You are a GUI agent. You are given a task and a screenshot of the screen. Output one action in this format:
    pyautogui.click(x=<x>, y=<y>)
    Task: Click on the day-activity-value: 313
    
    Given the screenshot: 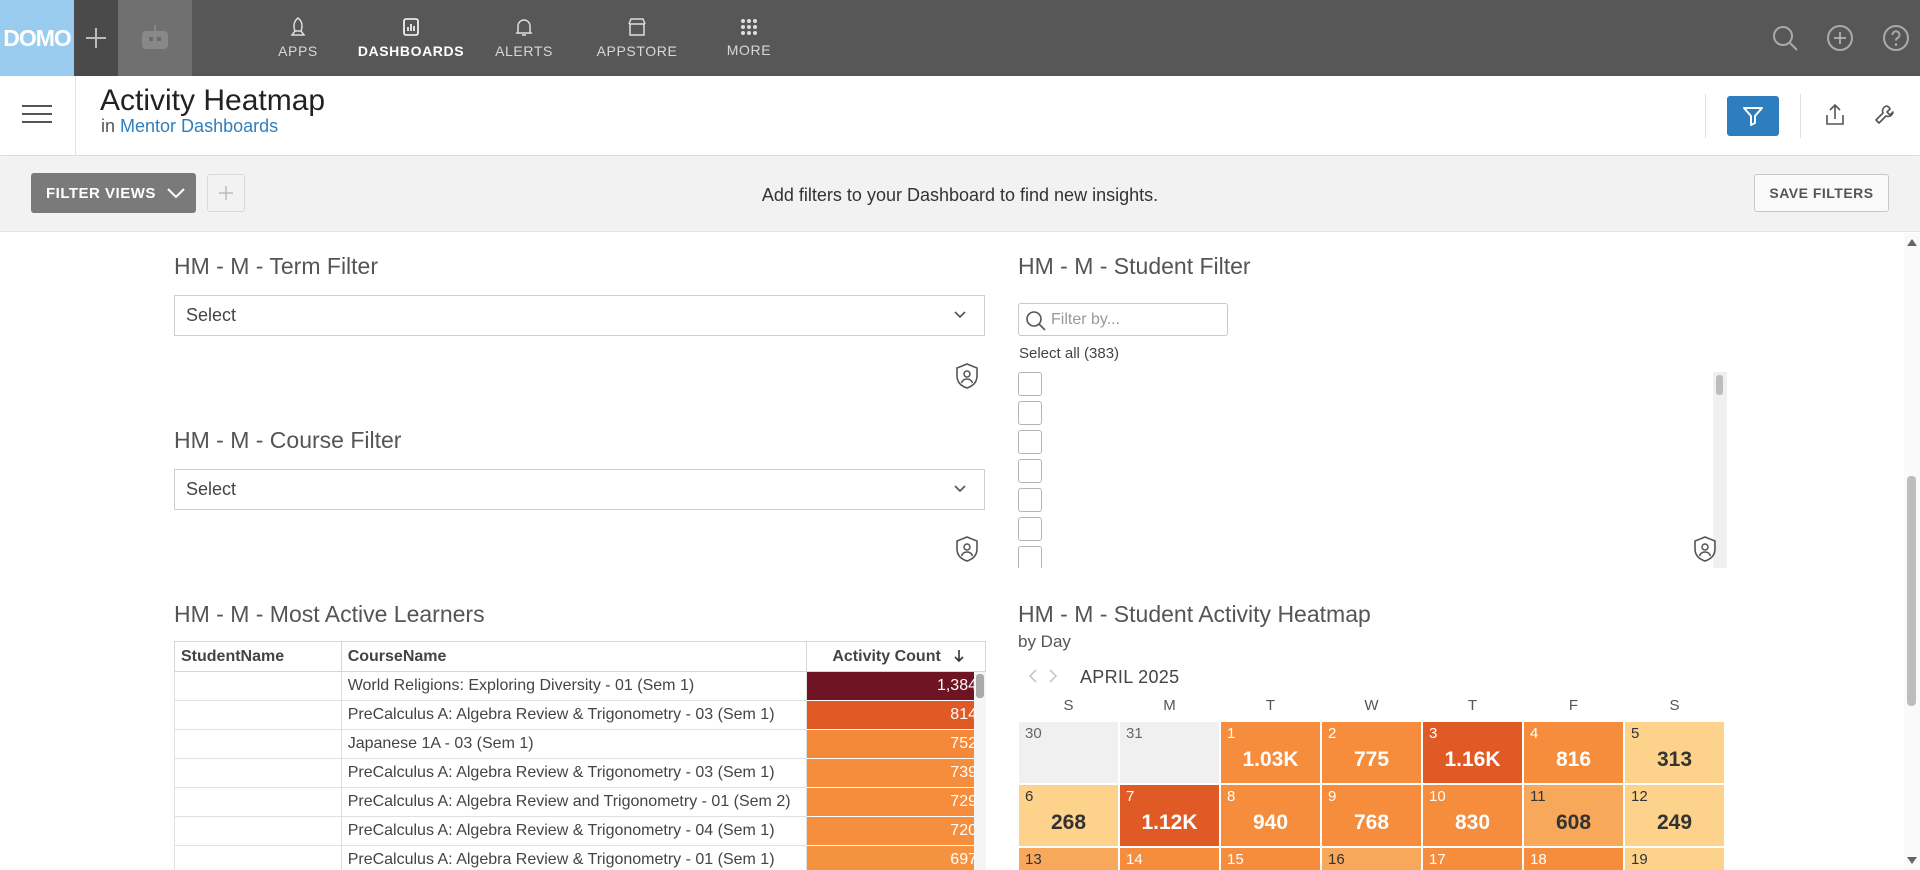 What is the action you would take?
    pyautogui.click(x=1674, y=759)
    